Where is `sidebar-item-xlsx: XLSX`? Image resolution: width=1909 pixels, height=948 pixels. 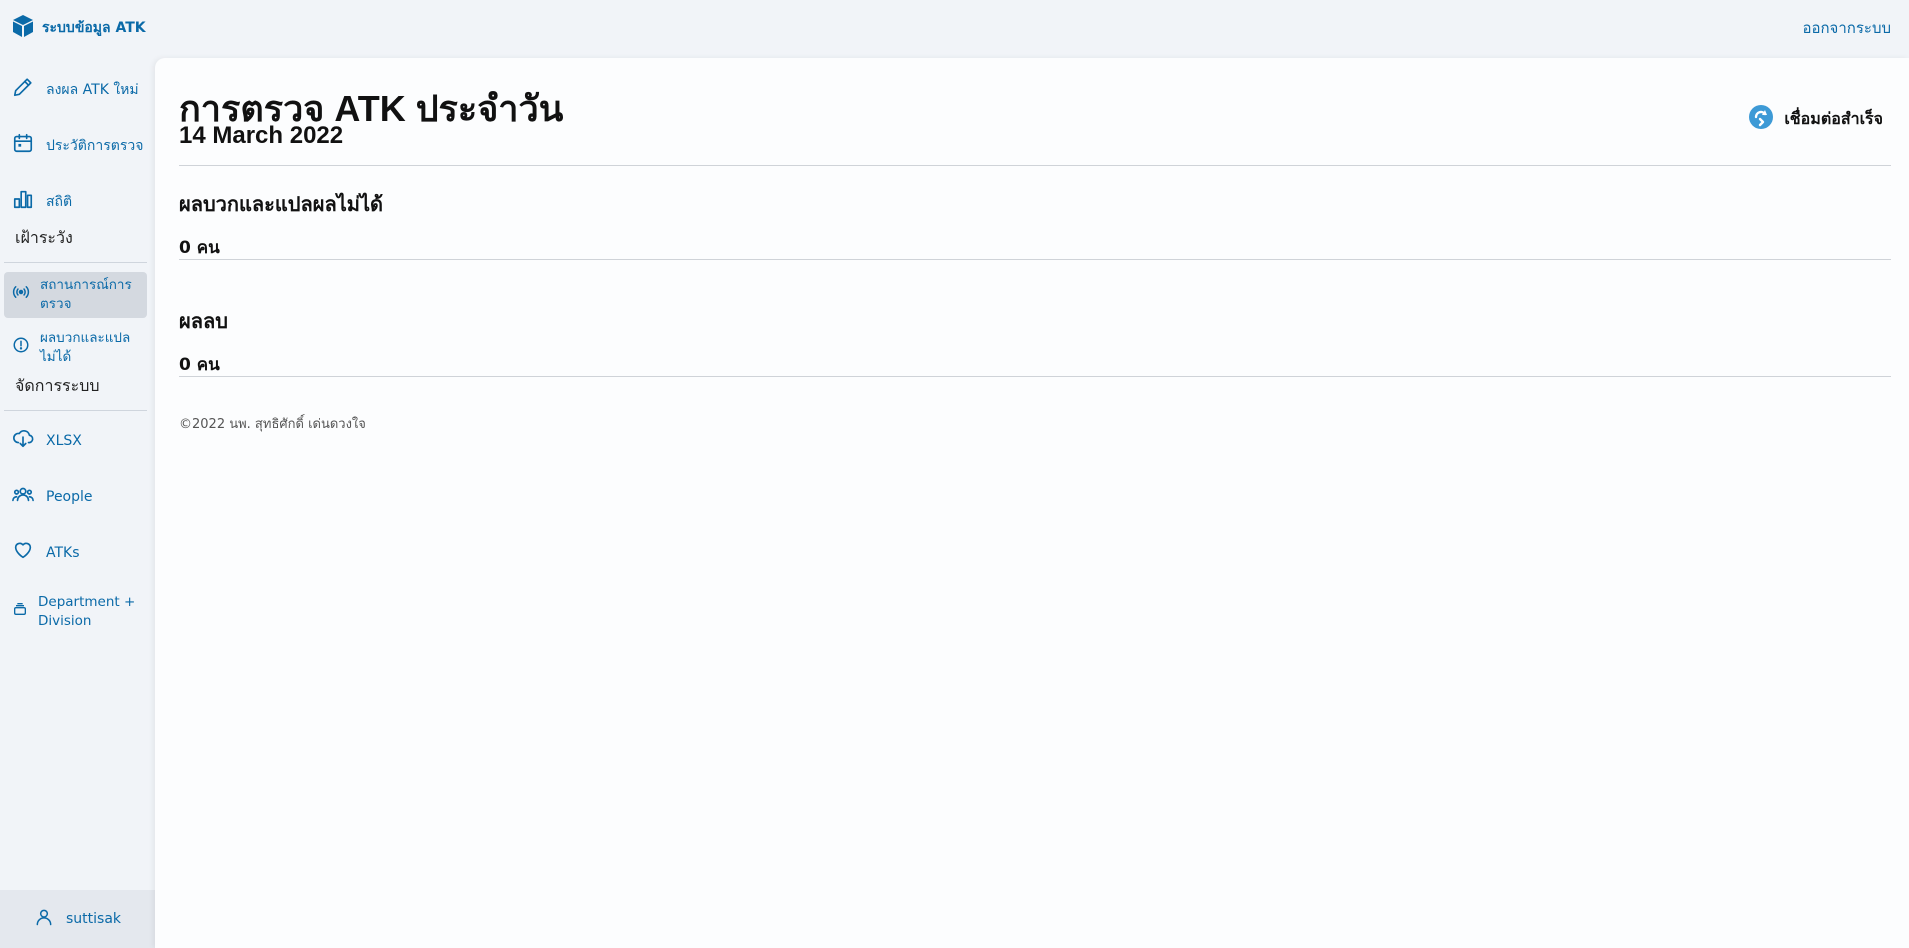
sidebar-item-xlsx: XLSX is located at coordinates (75, 441).